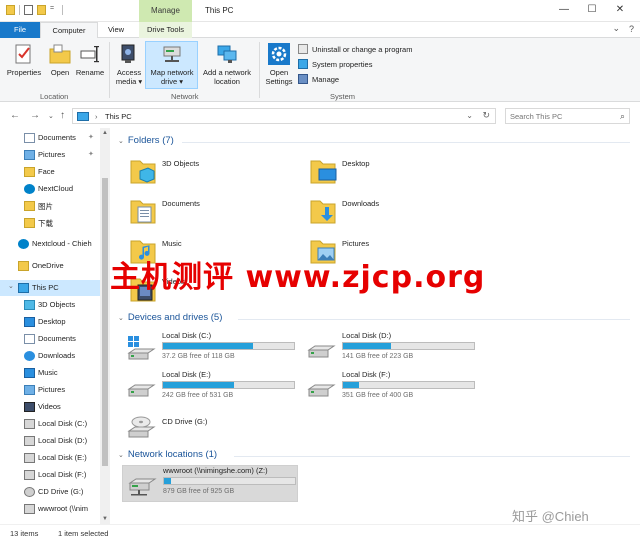 This screenshot has height=541, width=640. I want to click on documents-icon, so click(29, 138).